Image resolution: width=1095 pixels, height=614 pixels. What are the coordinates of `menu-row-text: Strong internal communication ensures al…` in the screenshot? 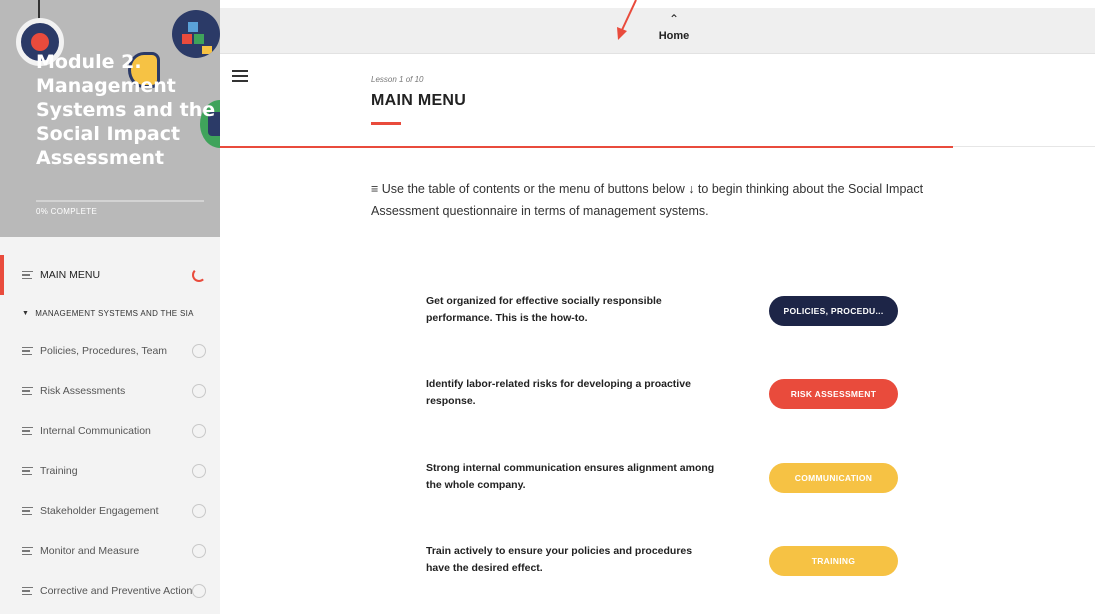 It's located at (570, 476).